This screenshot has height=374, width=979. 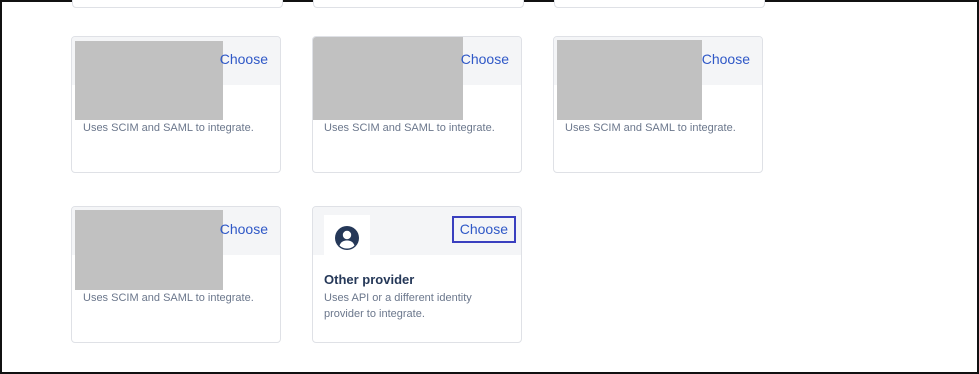 What do you see at coordinates (369, 279) in the screenshot?
I see `other-provider-title: Other provider` at bounding box center [369, 279].